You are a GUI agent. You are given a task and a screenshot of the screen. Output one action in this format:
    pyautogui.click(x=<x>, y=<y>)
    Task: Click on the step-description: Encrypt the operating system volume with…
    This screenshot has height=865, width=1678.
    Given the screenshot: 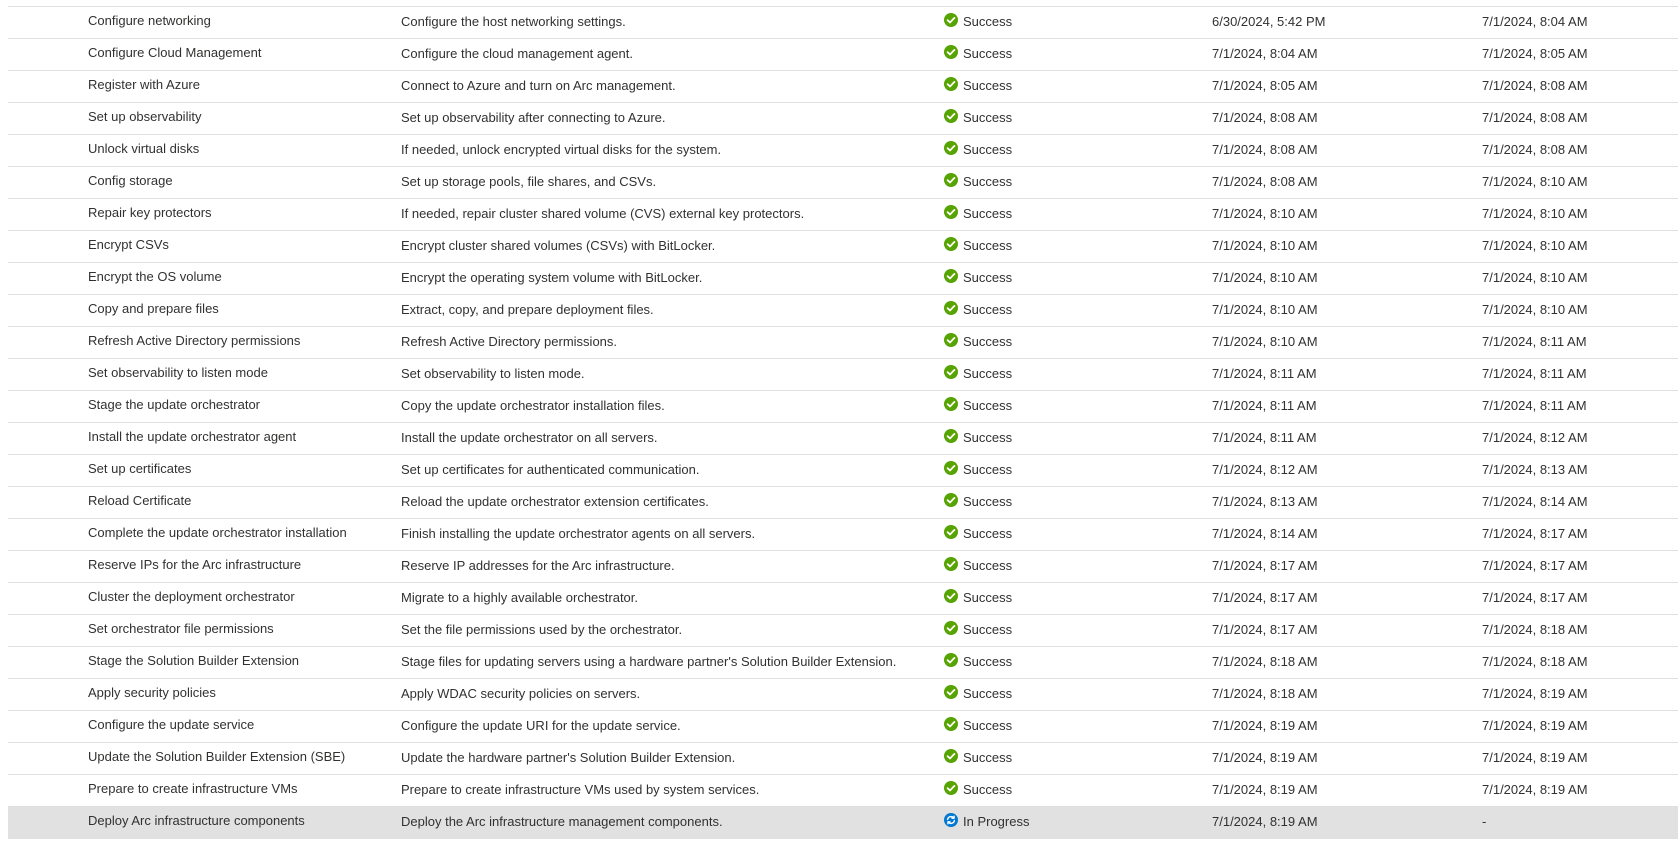 What is the action you would take?
    pyautogui.click(x=552, y=277)
    